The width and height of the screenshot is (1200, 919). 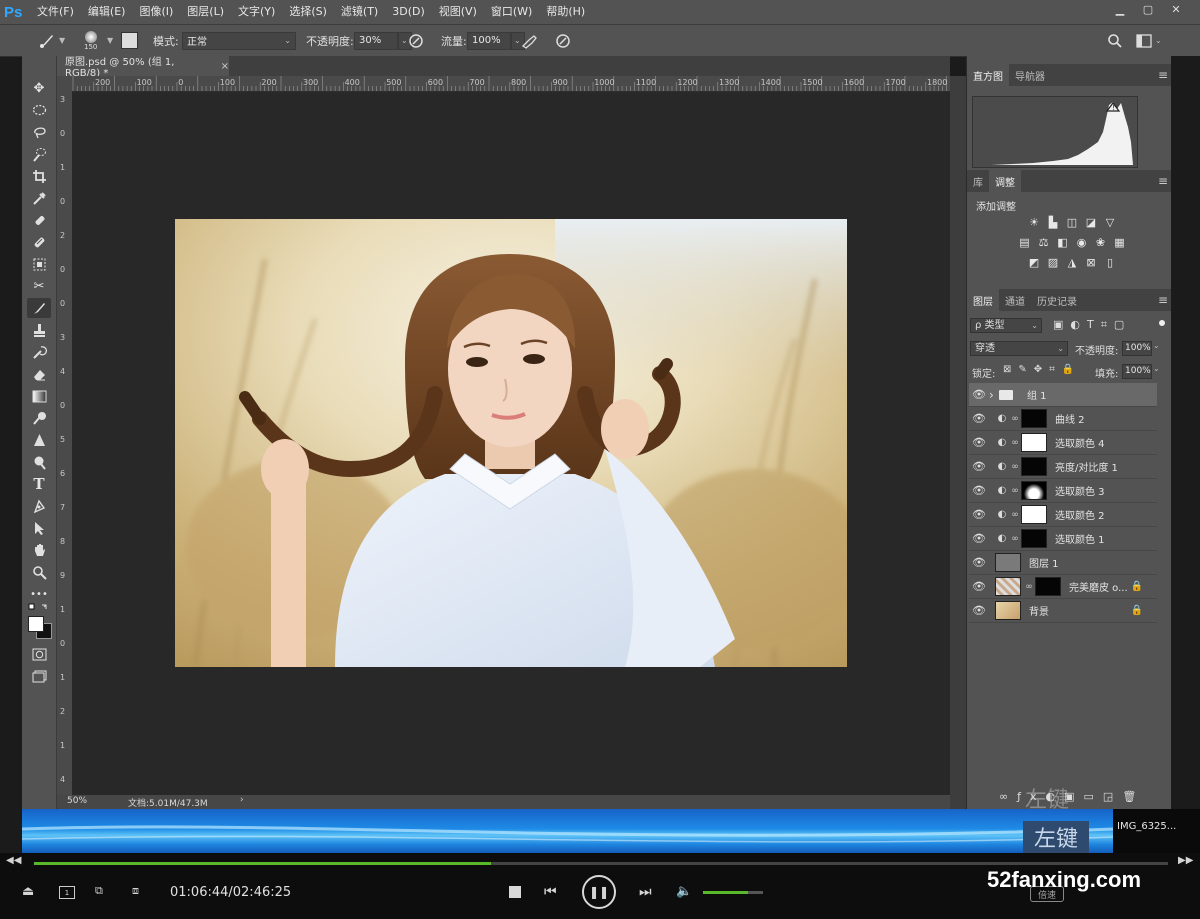 What do you see at coordinates (135, 891) in the screenshot?
I see `screen-cast-icon: ⧈` at bounding box center [135, 891].